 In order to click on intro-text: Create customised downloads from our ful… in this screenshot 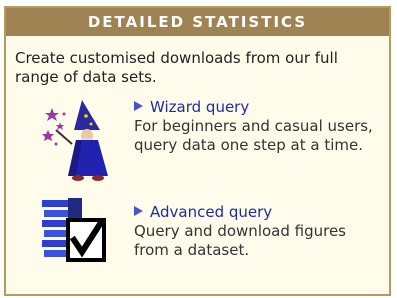, I will do `click(176, 67)`.